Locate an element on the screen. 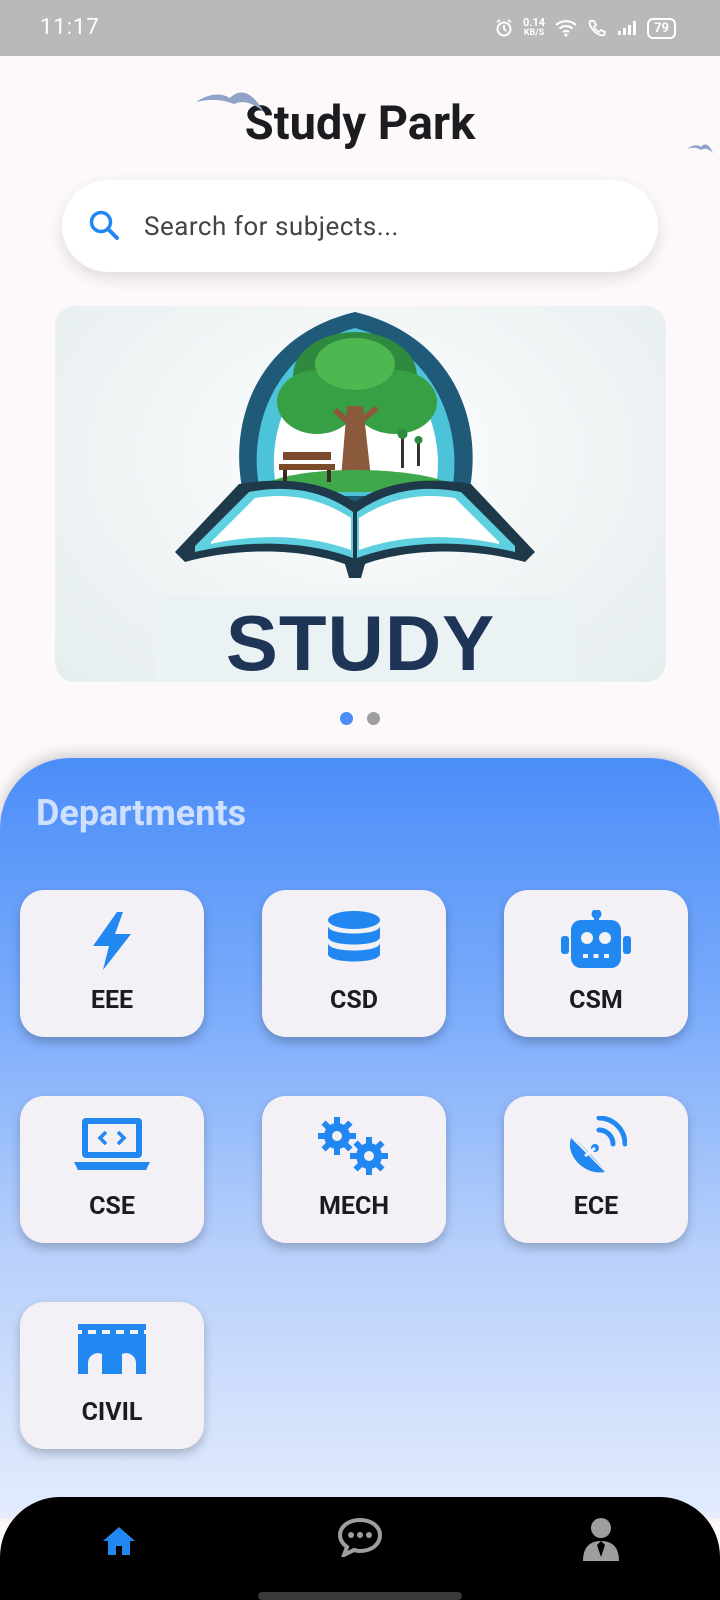 The image size is (720, 1600). bird-decoration-small is located at coordinates (700, 149).